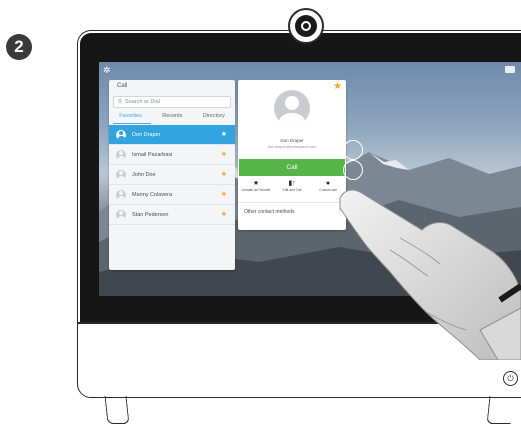 The width and height of the screenshot is (521, 430). Describe the element at coordinates (172, 102) in the screenshot. I see `search-input: ⚲ Search or Dial` at that location.